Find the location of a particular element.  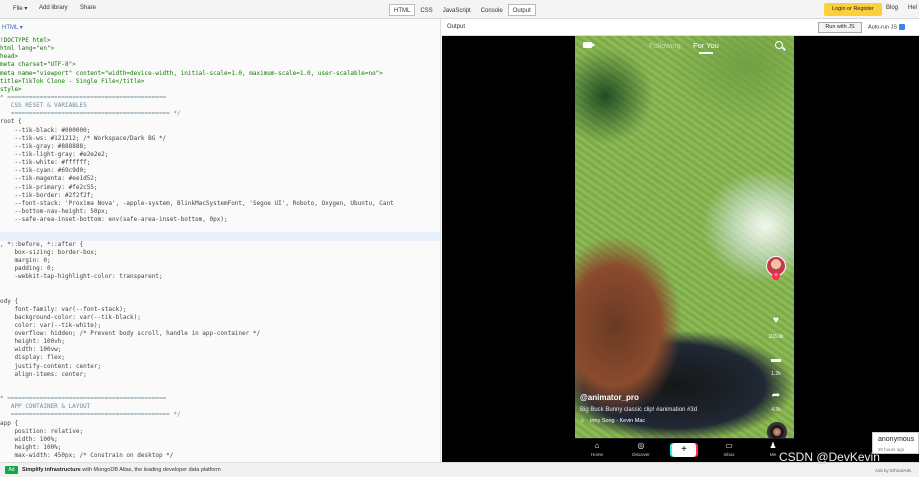

code-line: --tik-primary: #fe2c55; is located at coordinates (220, 188).